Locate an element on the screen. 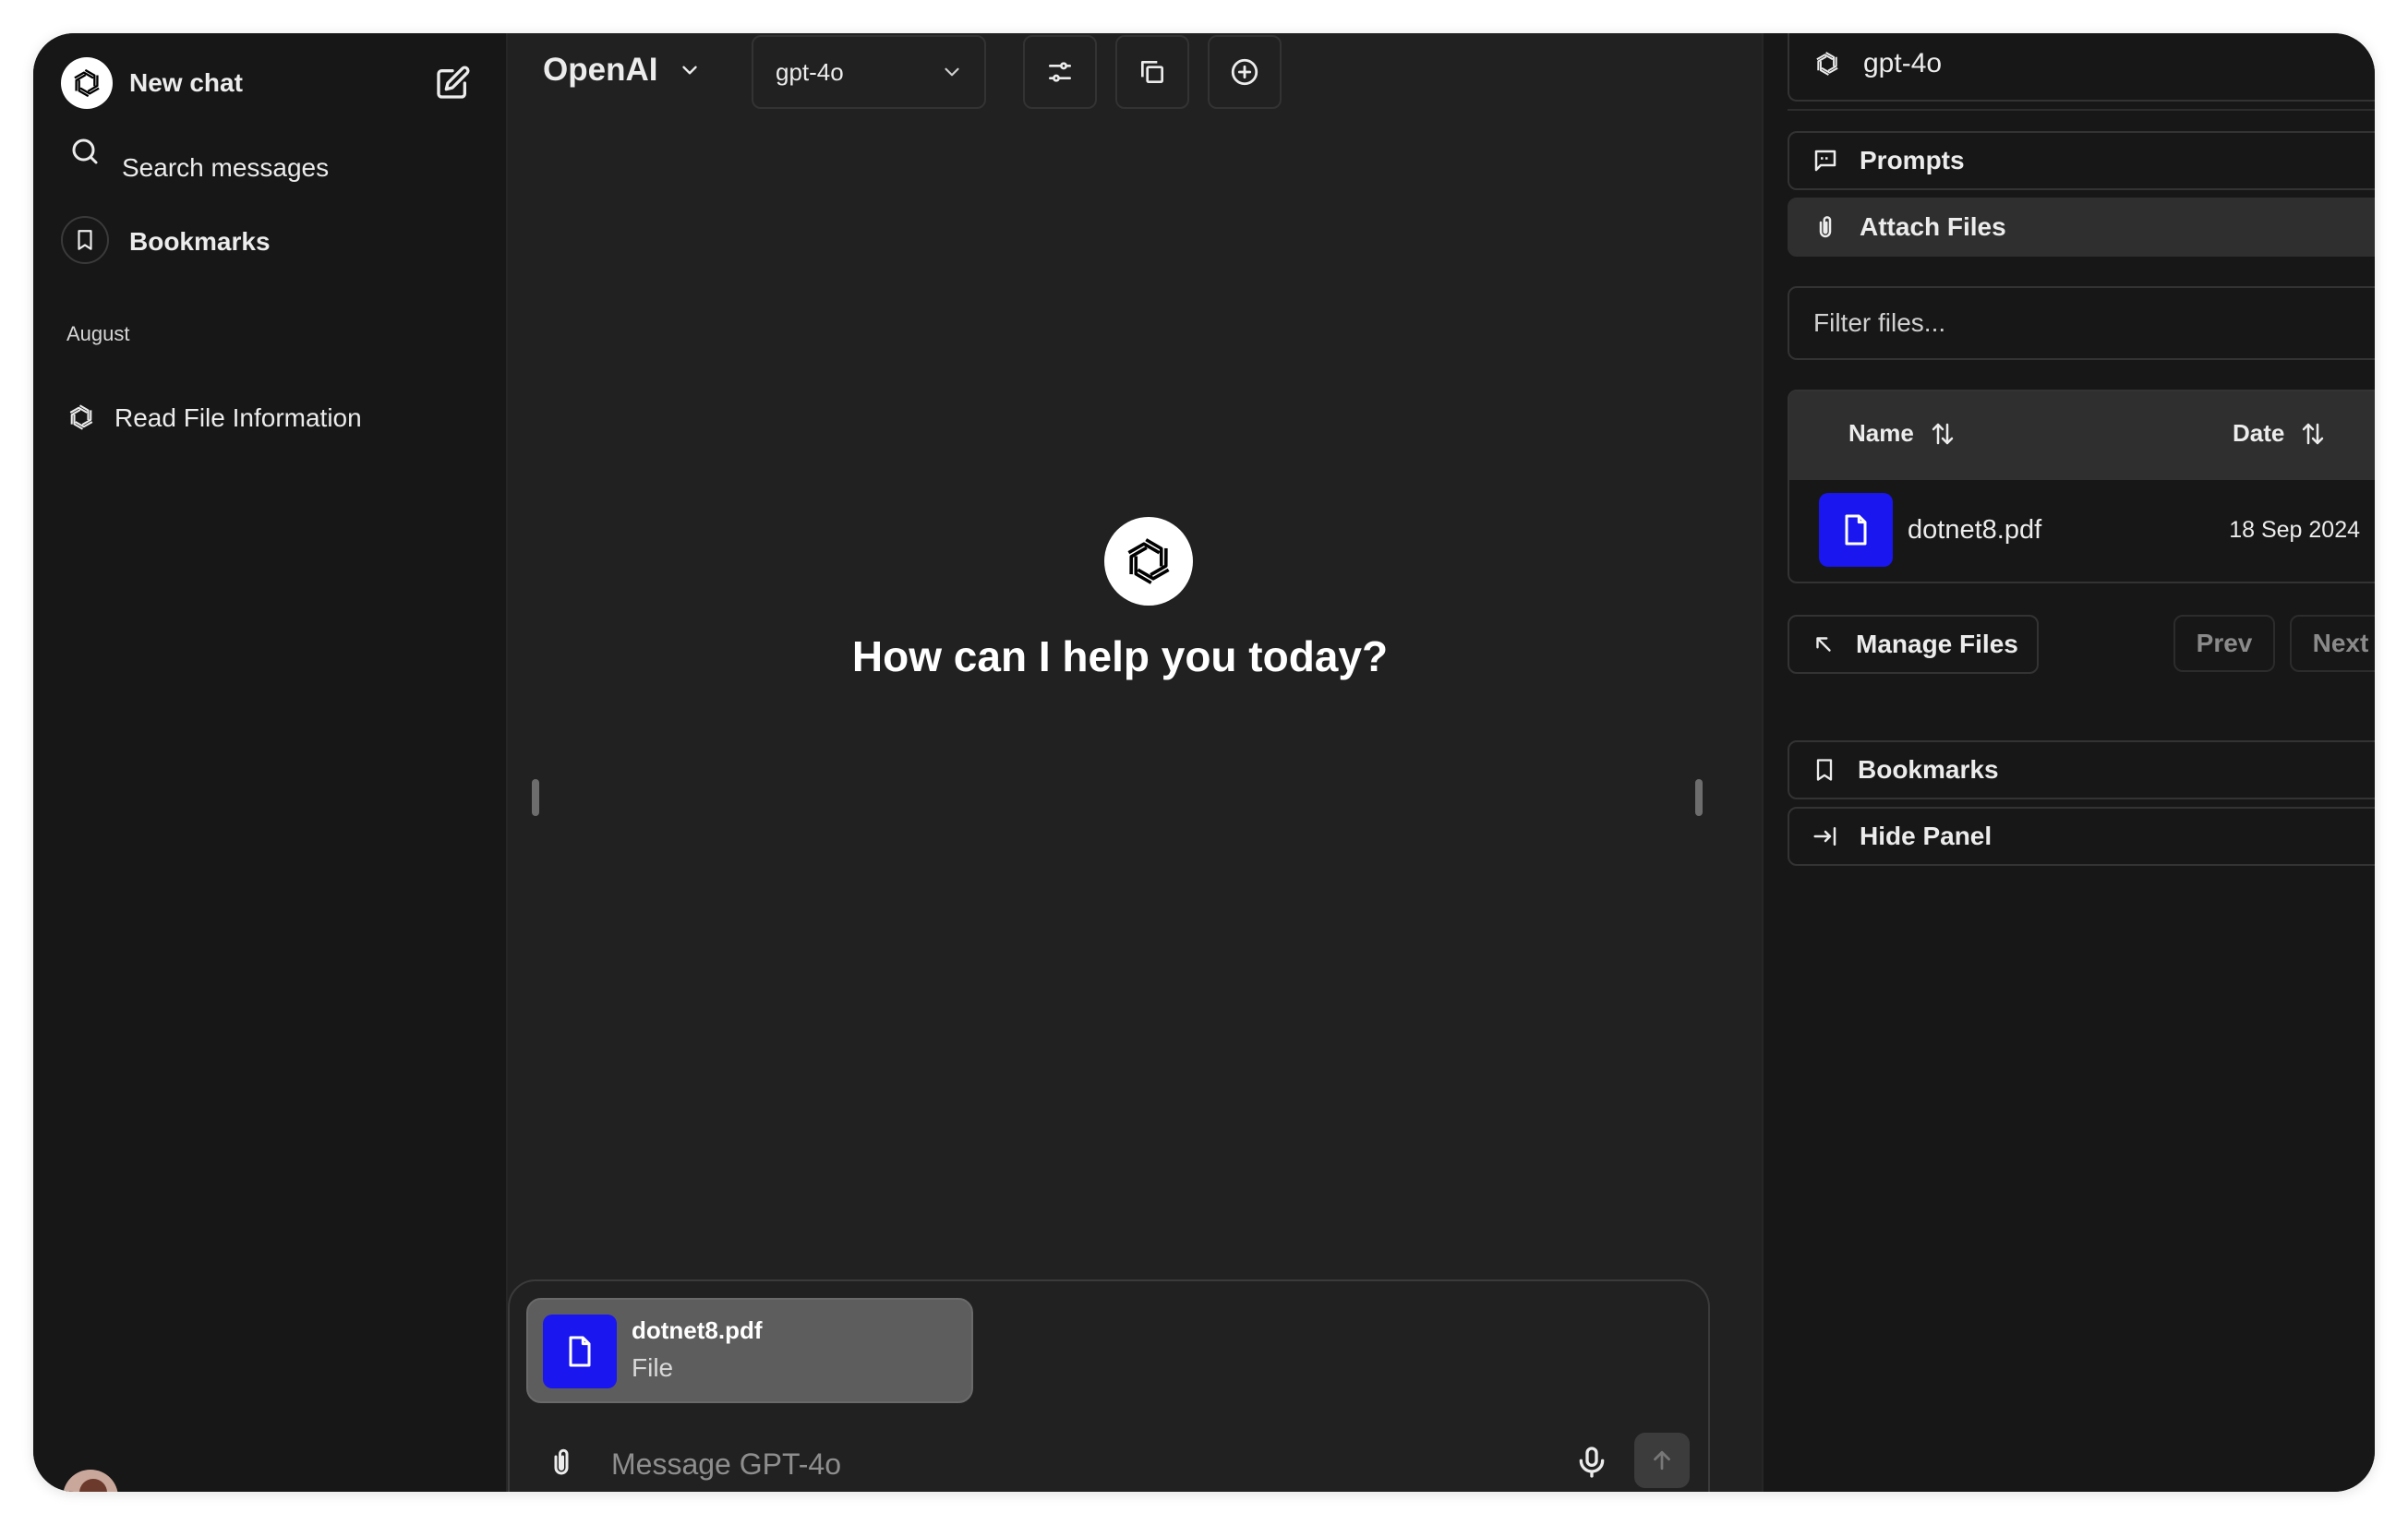  right-resize-handle is located at coordinates (1699, 798).